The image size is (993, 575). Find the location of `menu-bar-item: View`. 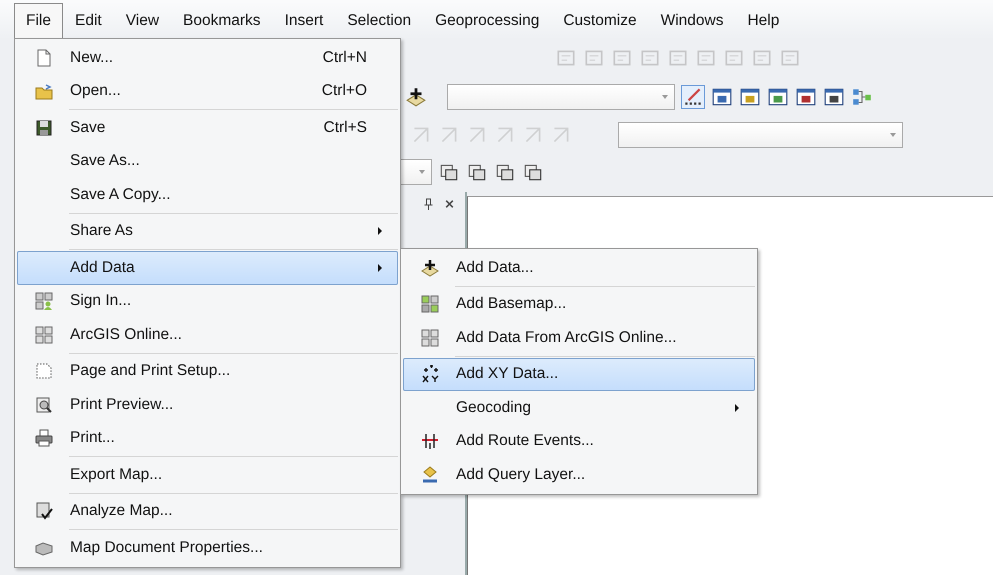

menu-bar-item: View is located at coordinates (143, 20).